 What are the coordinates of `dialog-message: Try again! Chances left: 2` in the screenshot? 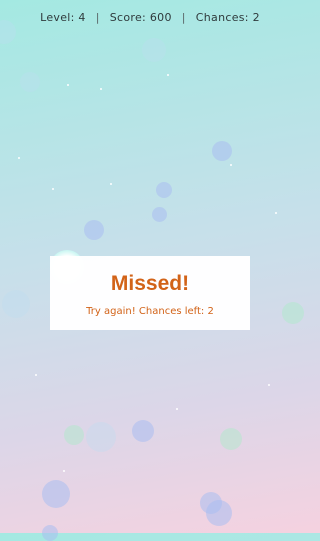 It's located at (150, 311).